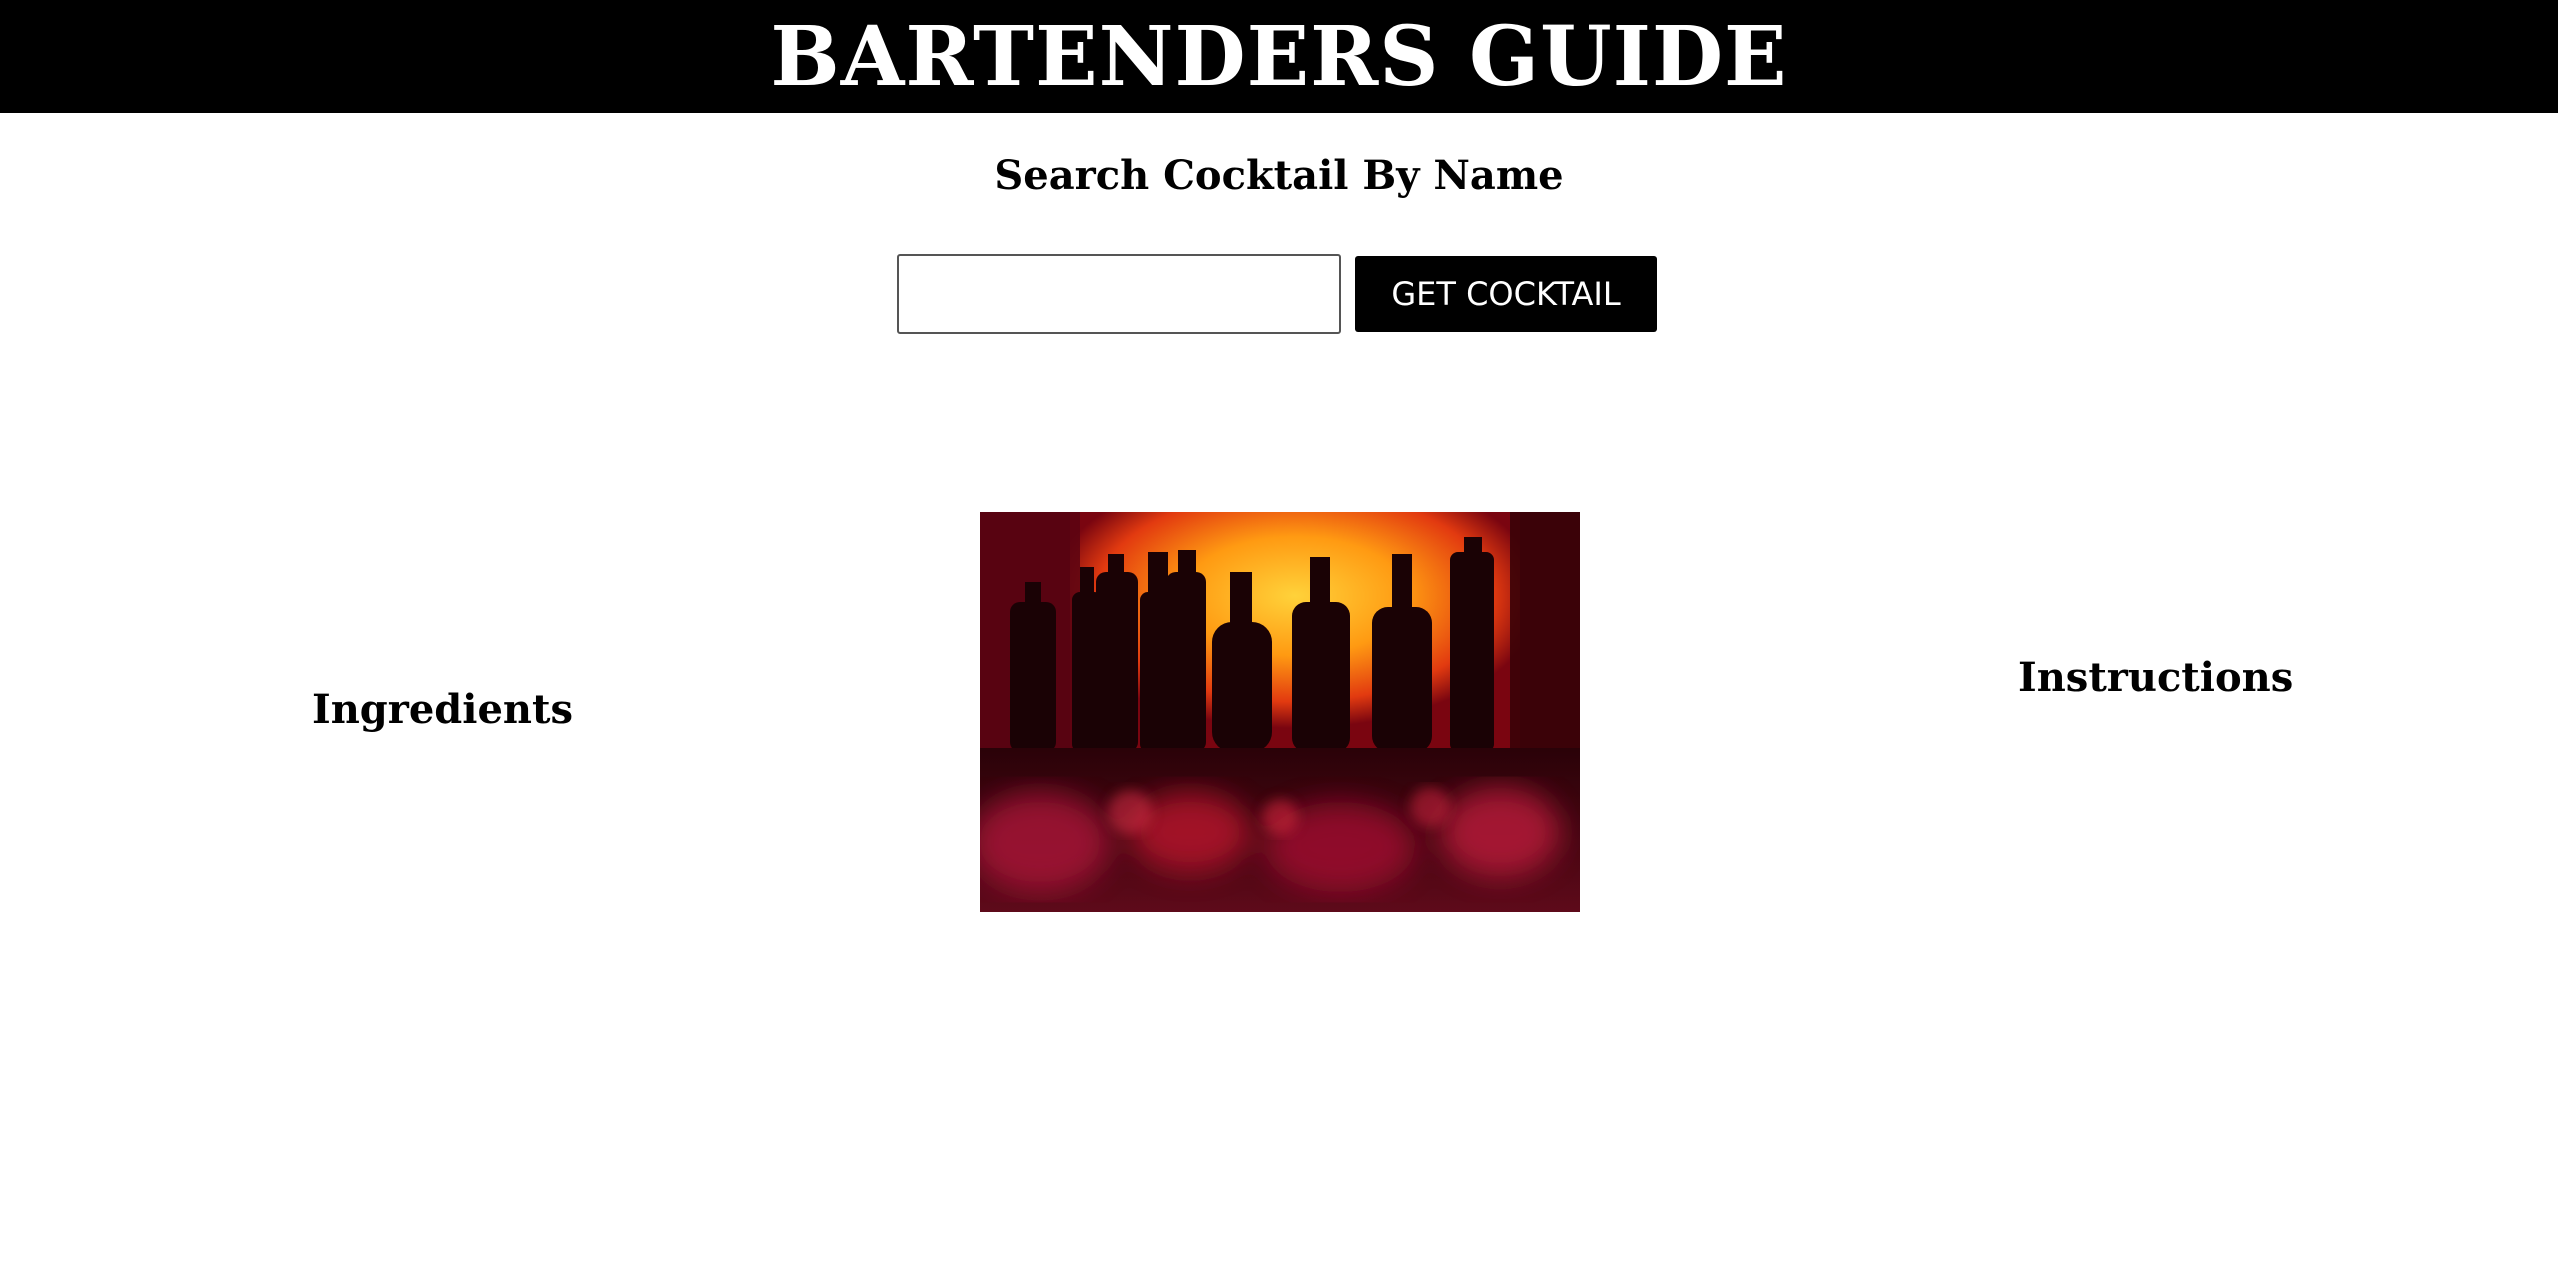 The image size is (2558, 1286). What do you see at coordinates (442, 709) in the screenshot?
I see `ingredients-heading: Ingredients` at bounding box center [442, 709].